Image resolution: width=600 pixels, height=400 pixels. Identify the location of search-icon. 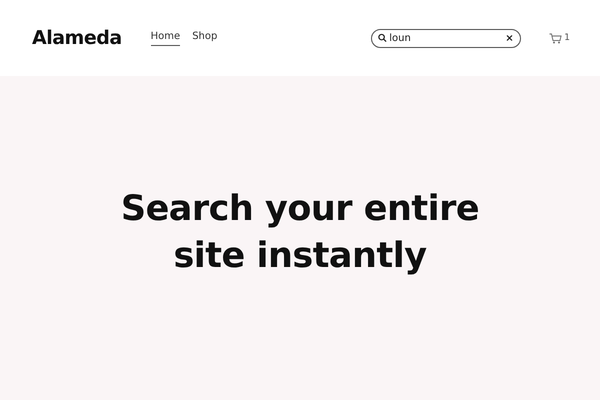
(383, 38).